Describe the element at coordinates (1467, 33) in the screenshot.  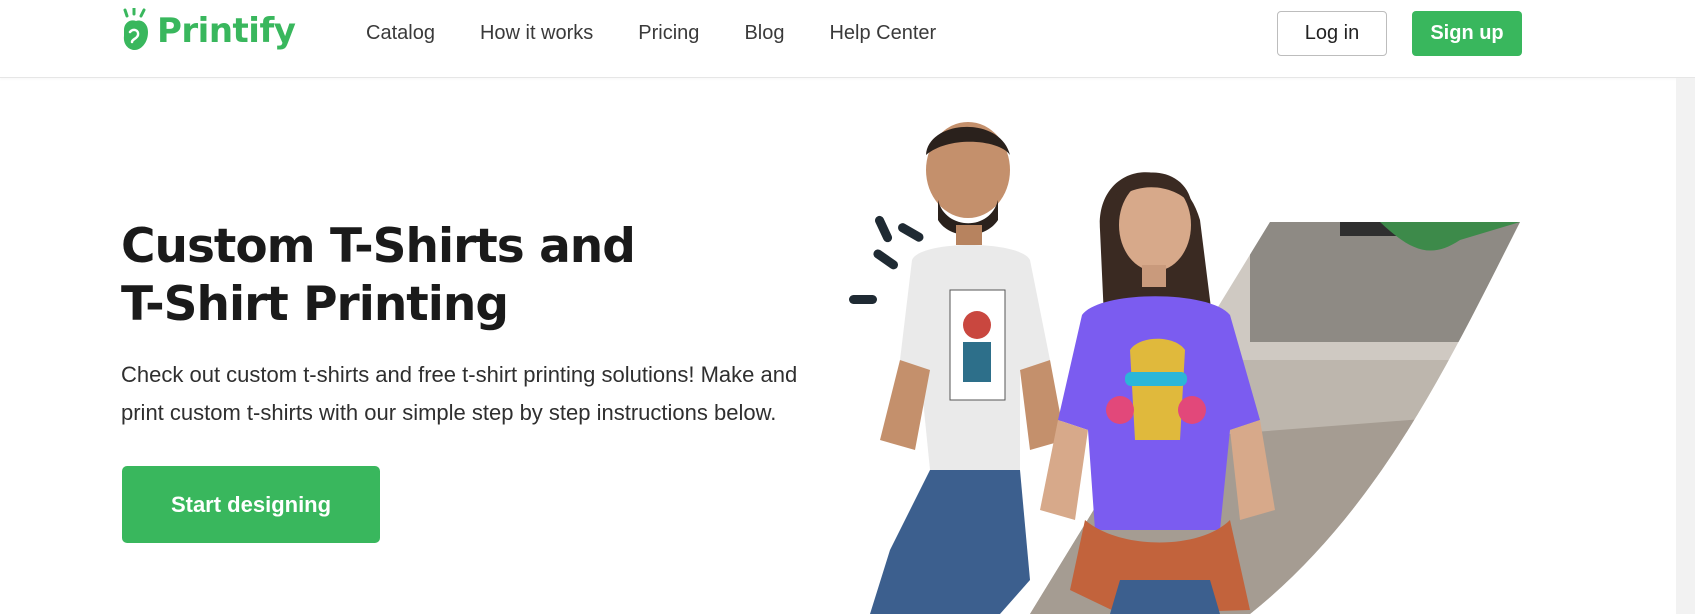
I see `signup-button: Sign up` at that location.